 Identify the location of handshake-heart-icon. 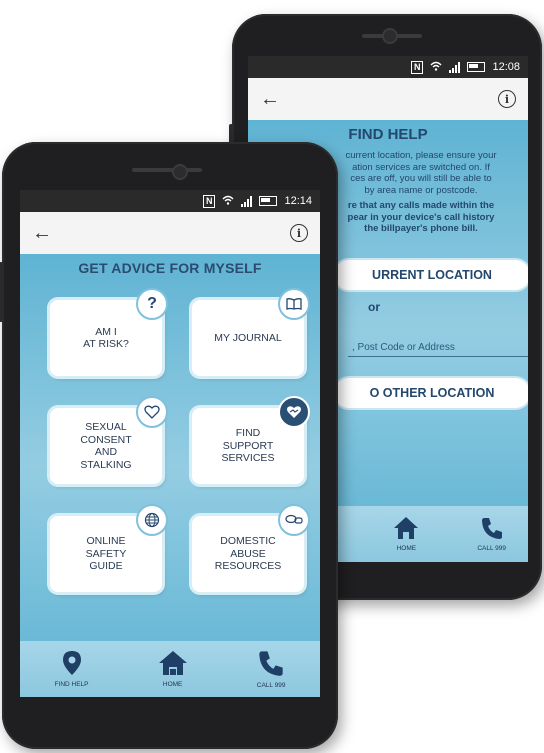
(294, 412).